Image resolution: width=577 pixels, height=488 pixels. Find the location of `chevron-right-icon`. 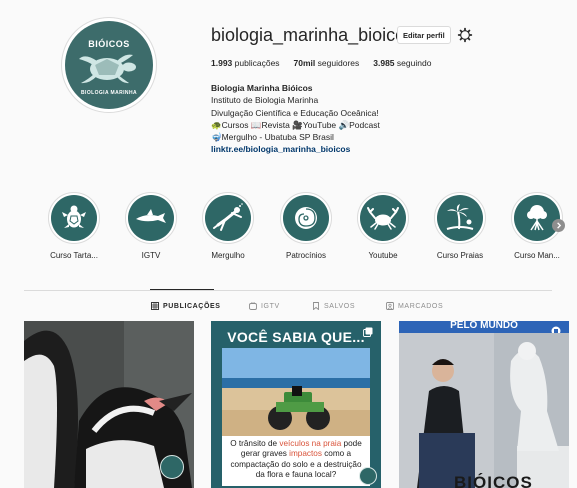

chevron-right-icon is located at coordinates (559, 225).